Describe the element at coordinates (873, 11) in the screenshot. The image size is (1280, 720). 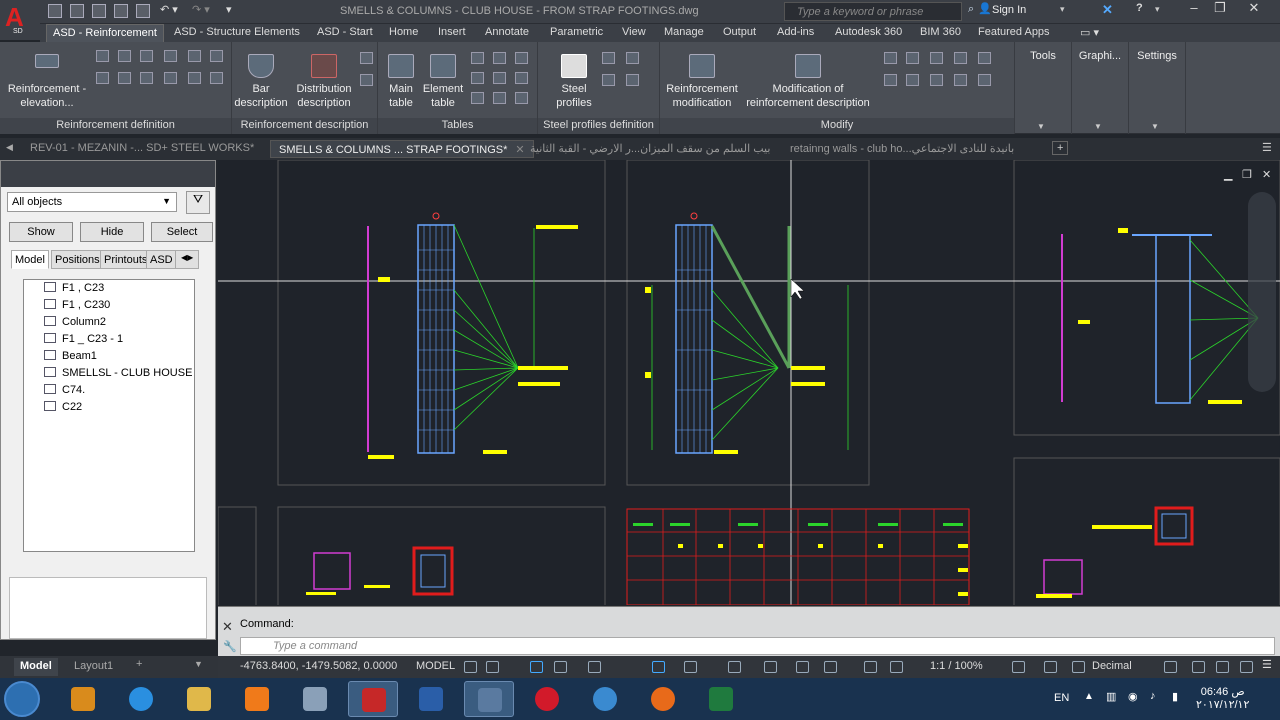
I see `search-input: Type a keyword or phrase` at that location.